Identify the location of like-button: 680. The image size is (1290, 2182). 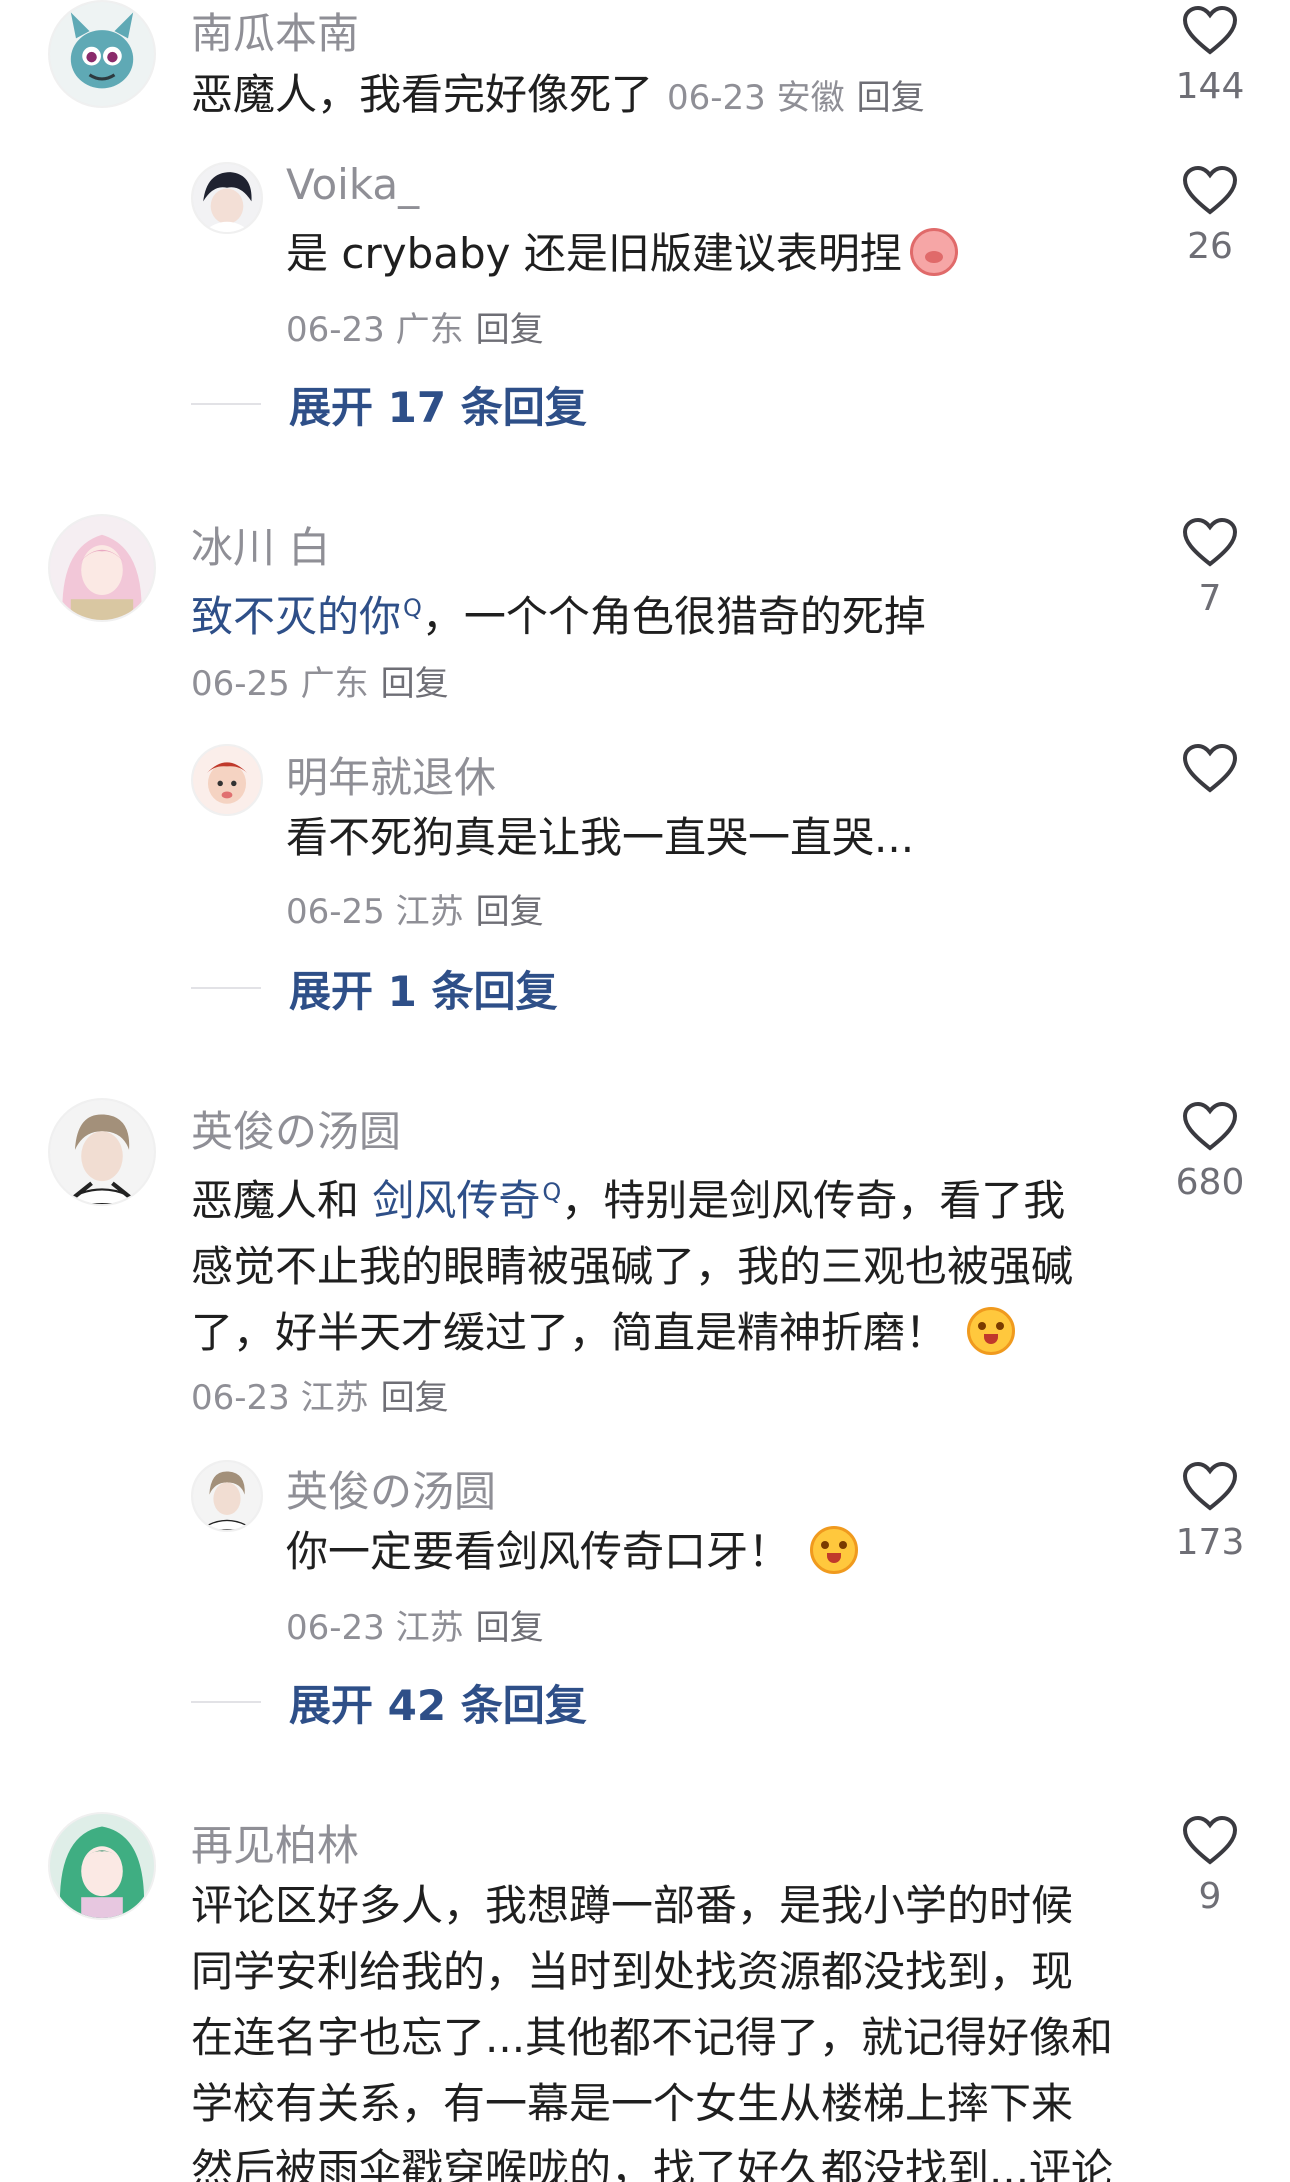
(1210, 1153).